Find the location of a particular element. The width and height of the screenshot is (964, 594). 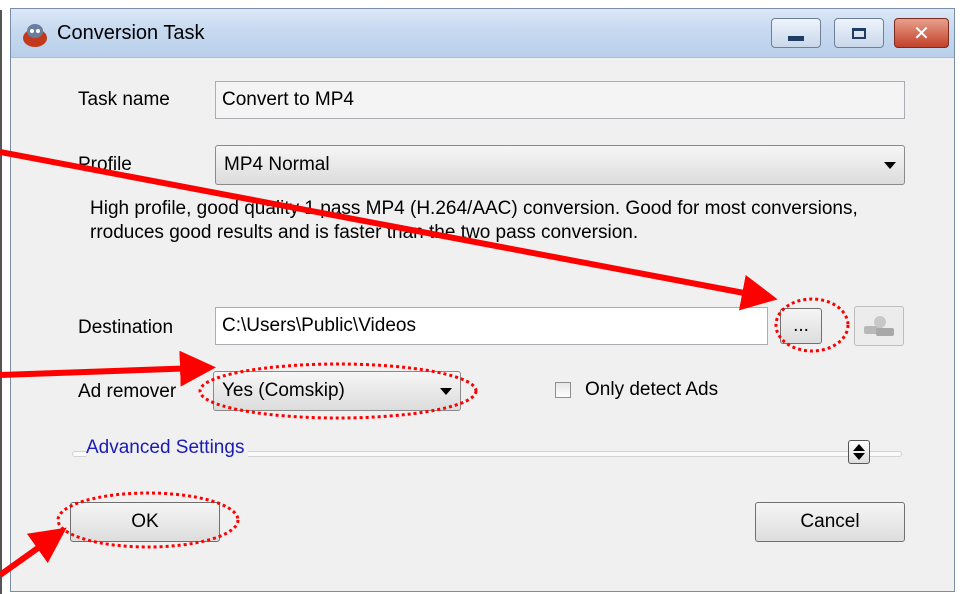

close-button: ✕ is located at coordinates (921, 33).